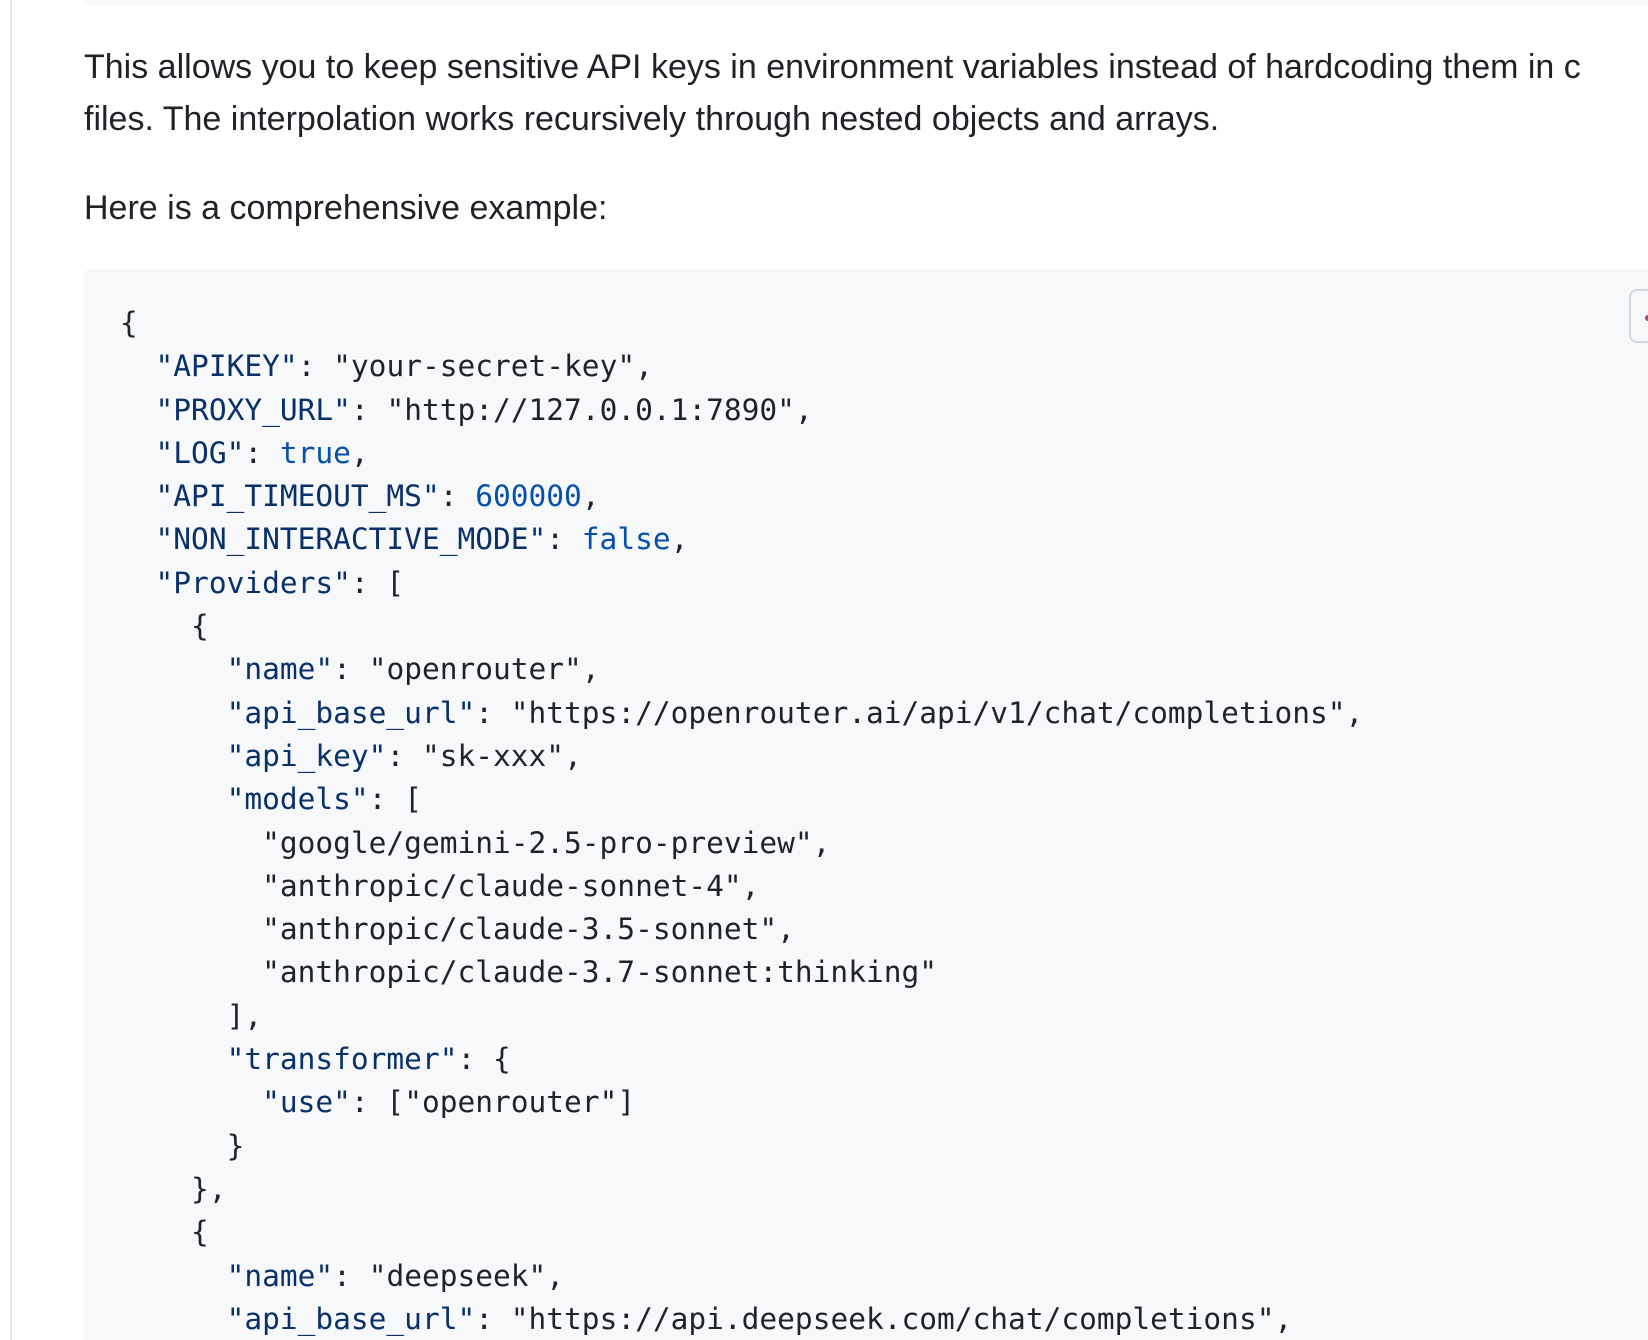  I want to click on code-key: "use", so click(306, 1102).